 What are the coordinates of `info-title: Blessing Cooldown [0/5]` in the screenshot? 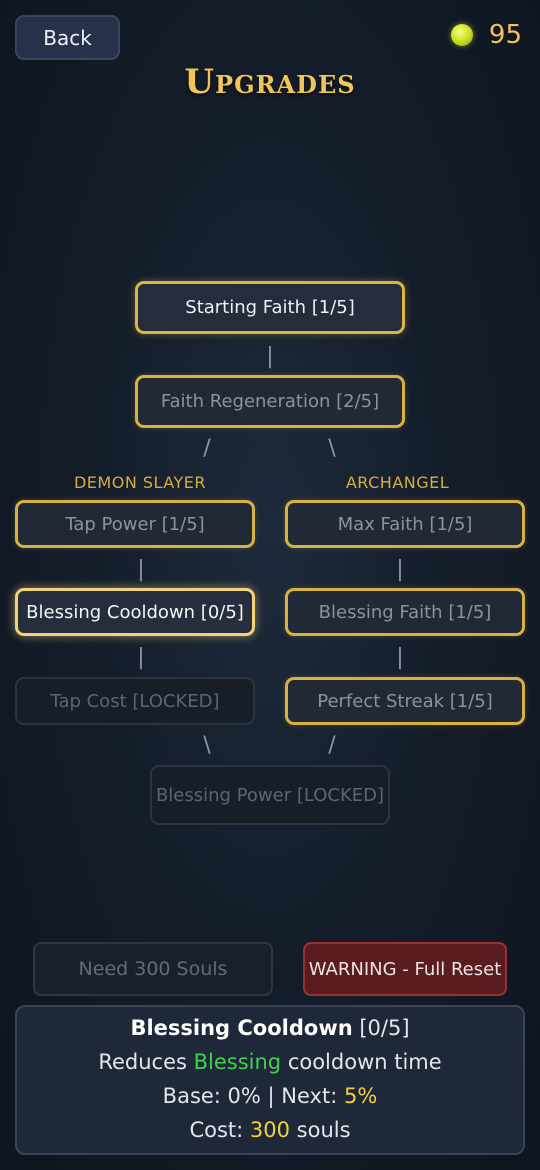 It's located at (270, 1028).